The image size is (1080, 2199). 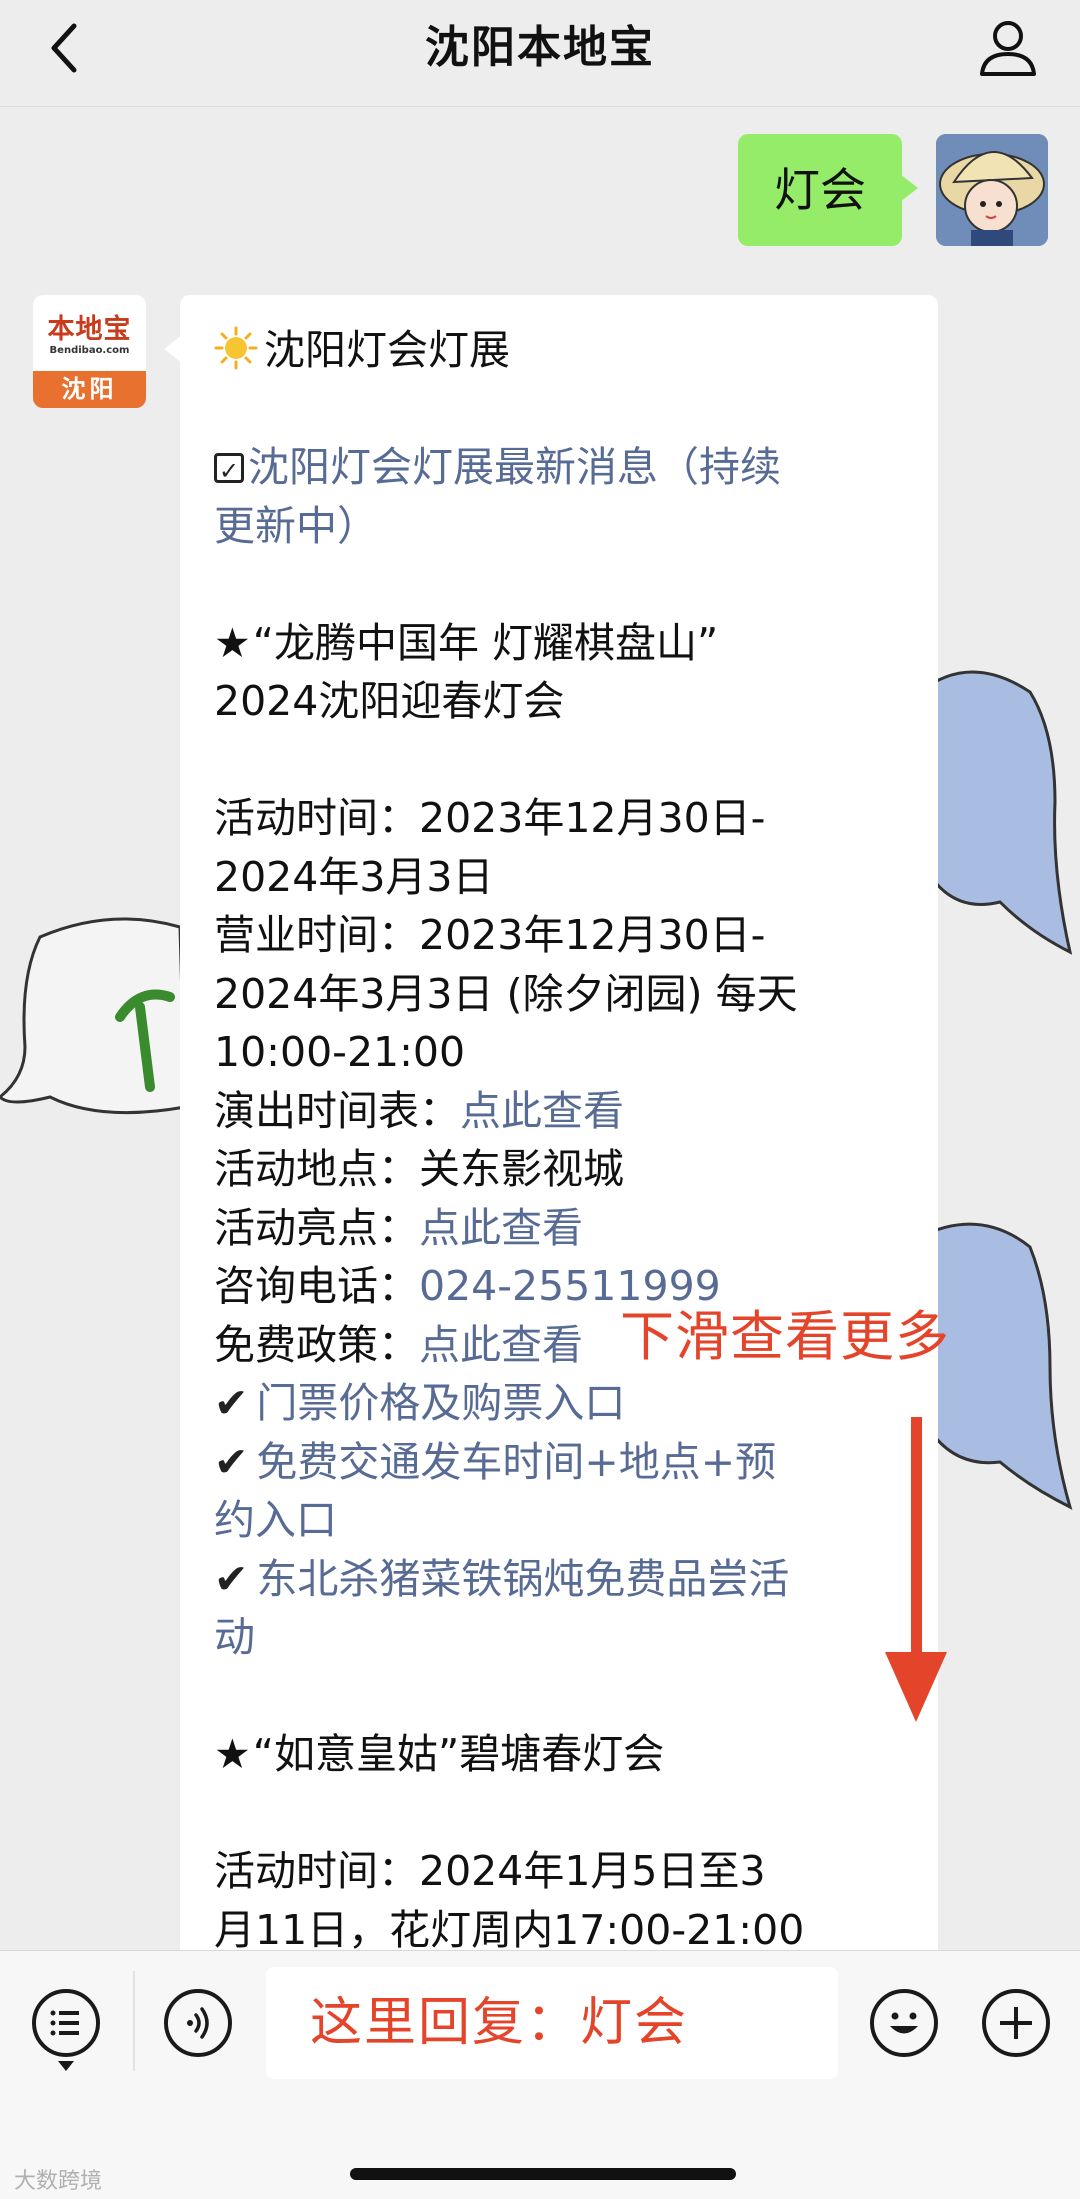 What do you see at coordinates (592, 818) in the screenshot?
I see `activity-time-value: 2023年12月30日-` at bounding box center [592, 818].